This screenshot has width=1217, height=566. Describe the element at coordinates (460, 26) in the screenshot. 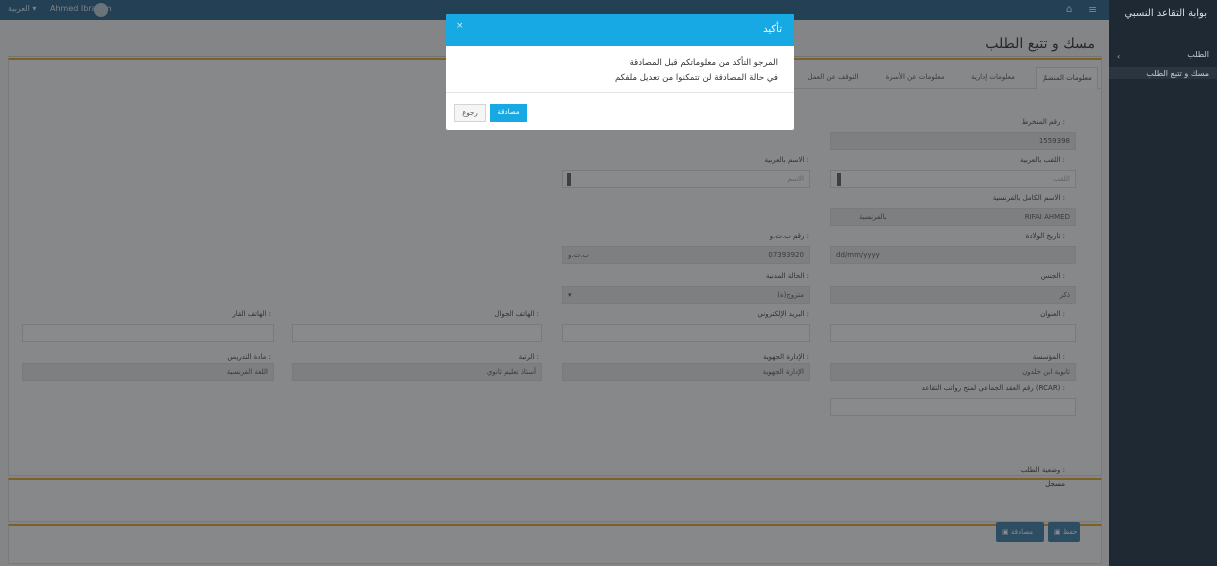

I see `close-icon: ×` at that location.